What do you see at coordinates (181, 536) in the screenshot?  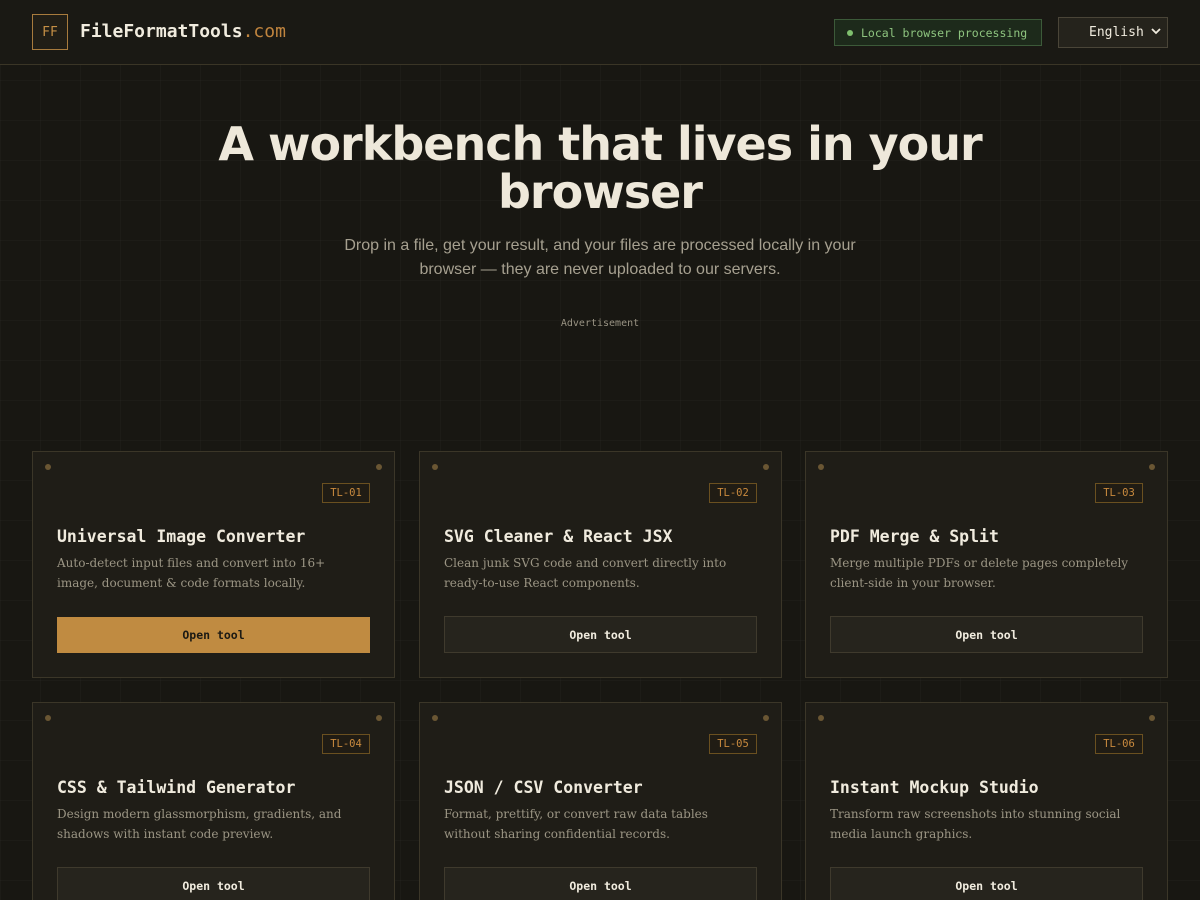 I see `tool-title: Universal Image Converter` at bounding box center [181, 536].